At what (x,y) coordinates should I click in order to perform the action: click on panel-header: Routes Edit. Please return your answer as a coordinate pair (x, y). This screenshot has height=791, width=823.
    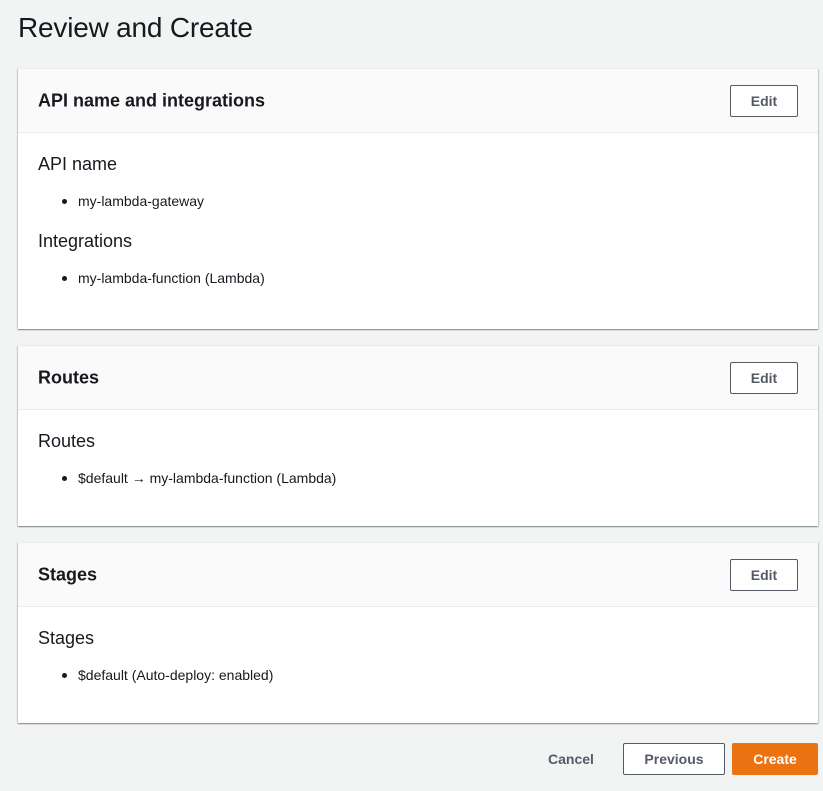
    Looking at the image, I should click on (418, 378).